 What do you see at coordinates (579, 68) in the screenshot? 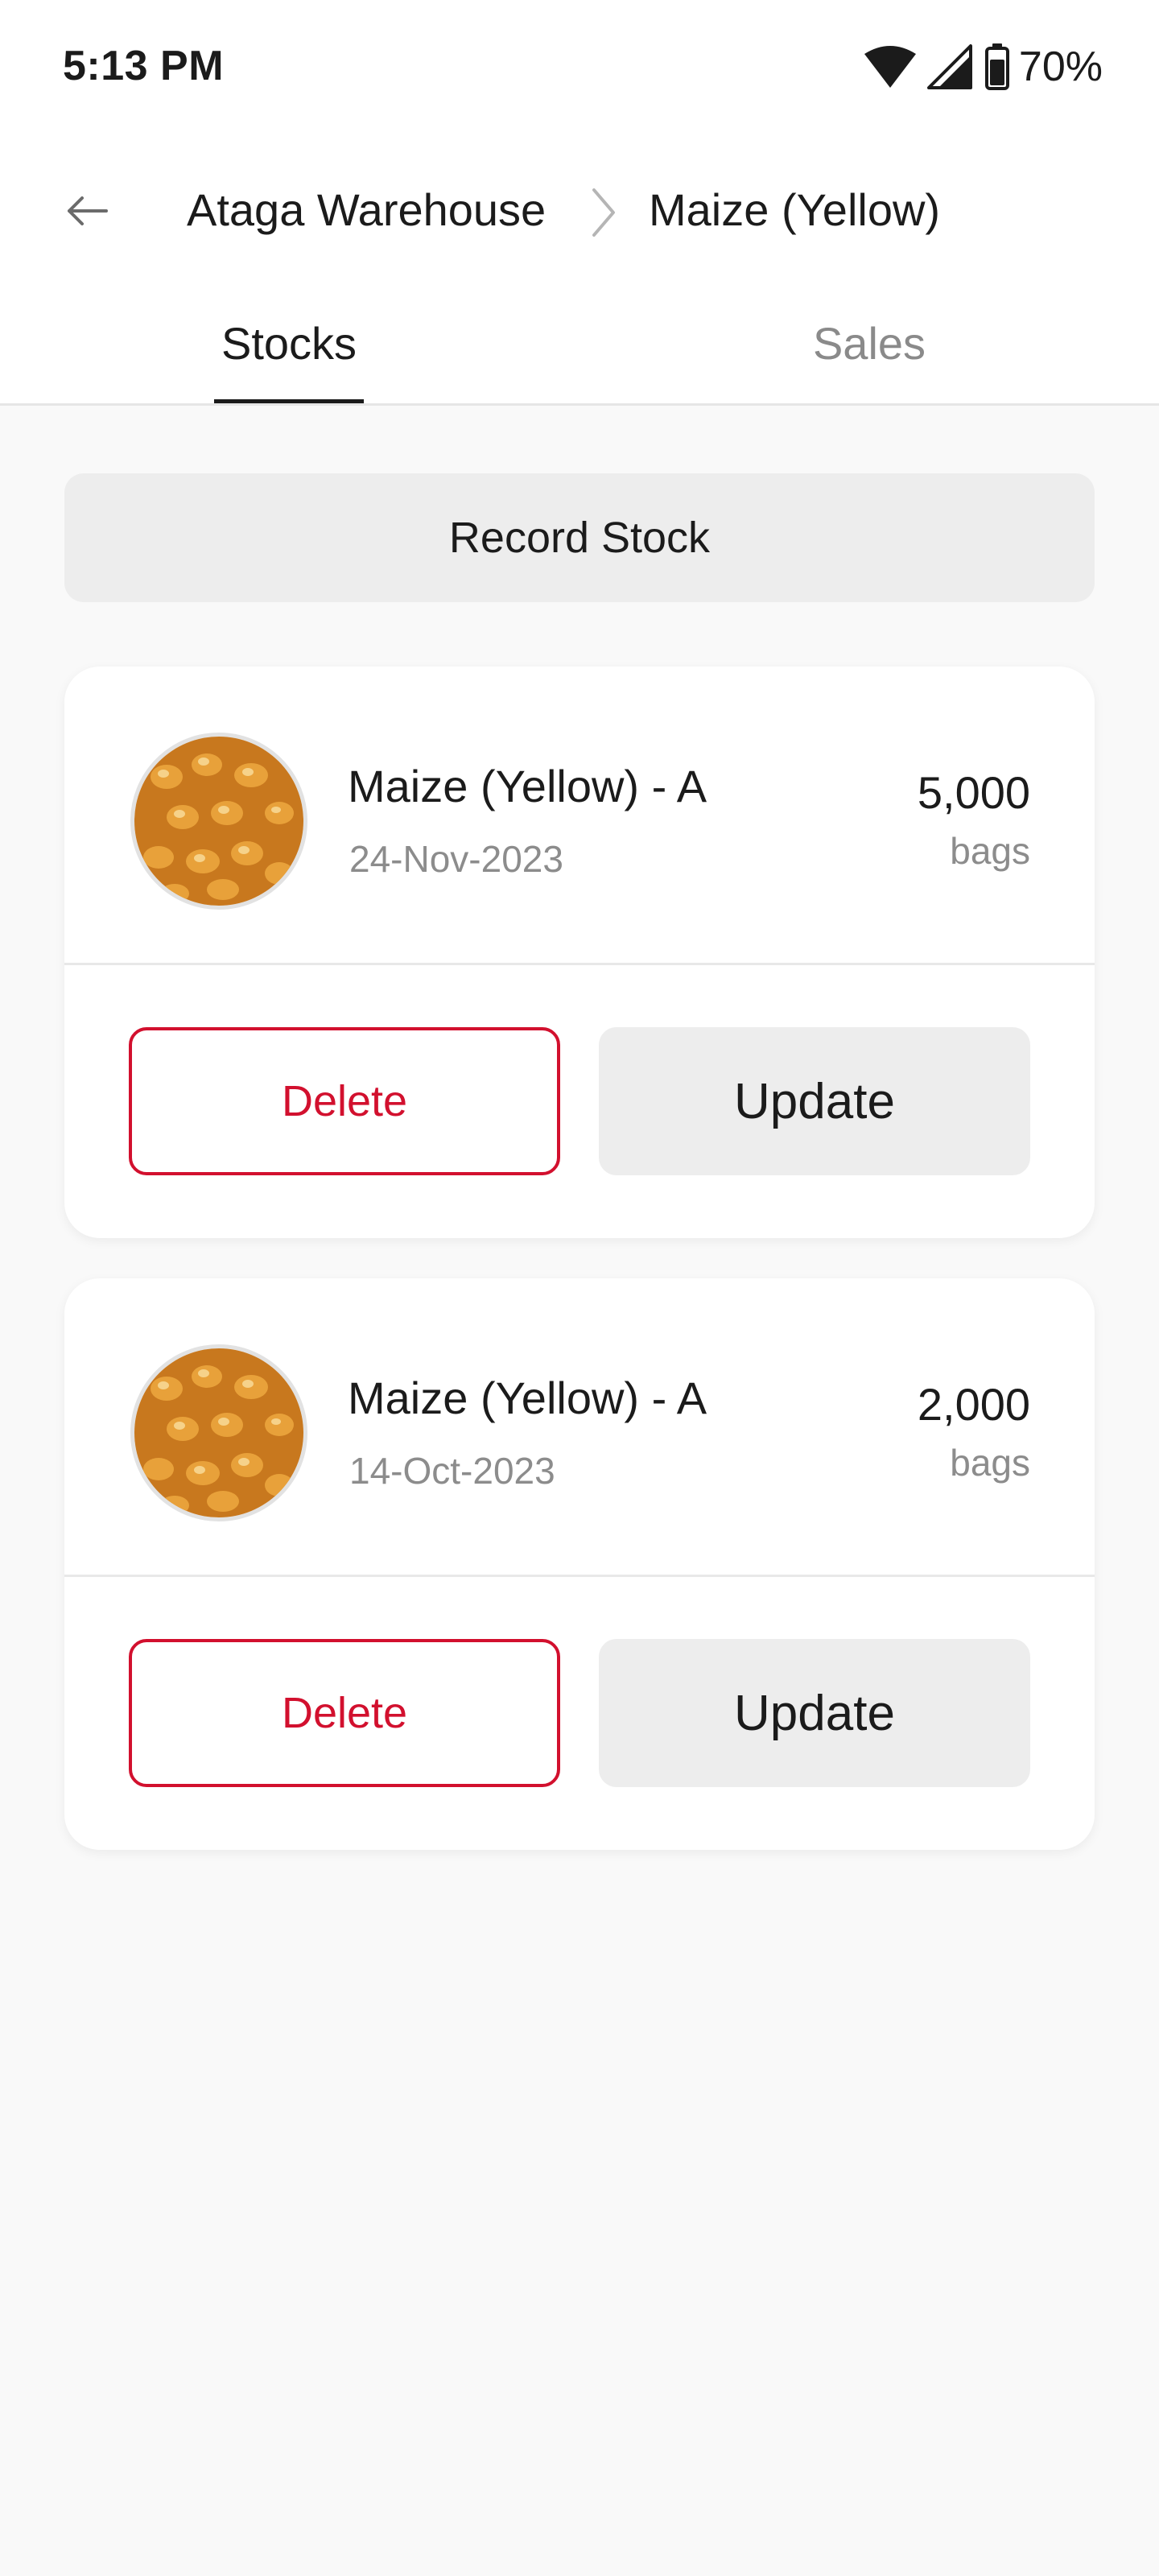
I see `status-bar: 5:13 PM 70%` at bounding box center [579, 68].